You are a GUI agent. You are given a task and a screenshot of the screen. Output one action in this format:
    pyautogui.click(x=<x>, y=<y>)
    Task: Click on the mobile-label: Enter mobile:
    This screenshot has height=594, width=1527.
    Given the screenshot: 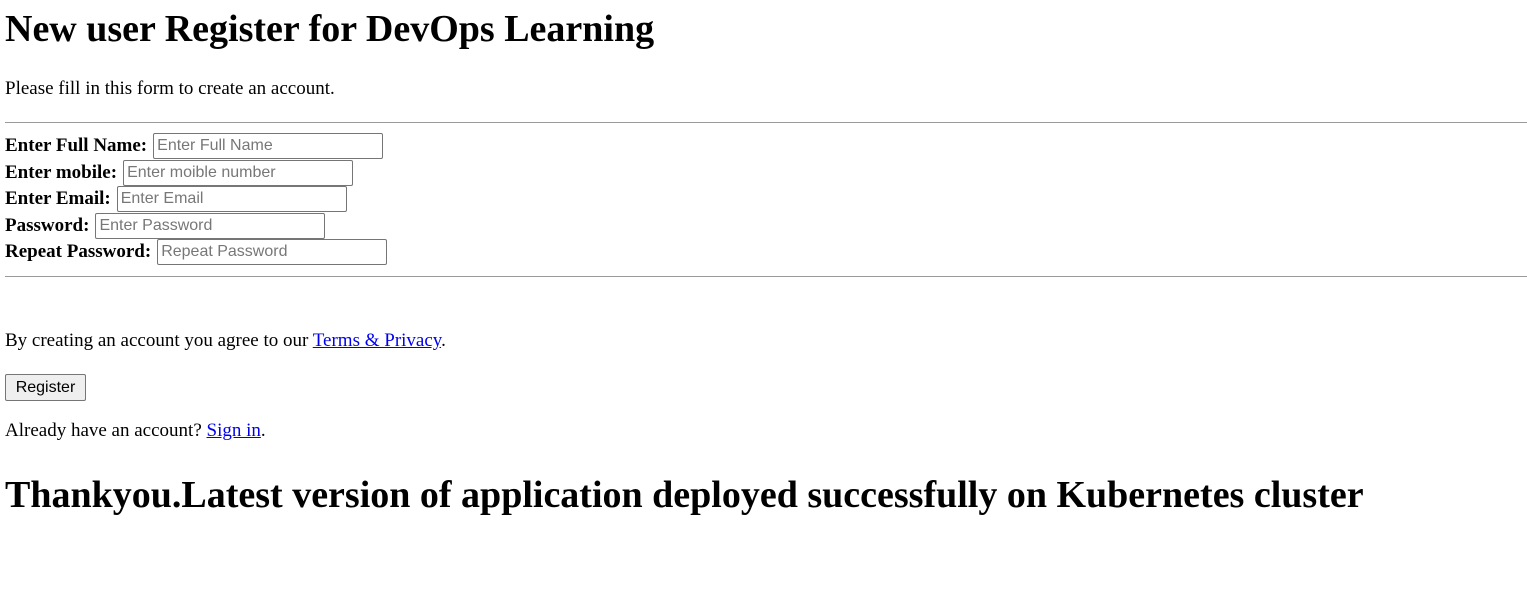 What is the action you would take?
    pyautogui.click(x=61, y=172)
    